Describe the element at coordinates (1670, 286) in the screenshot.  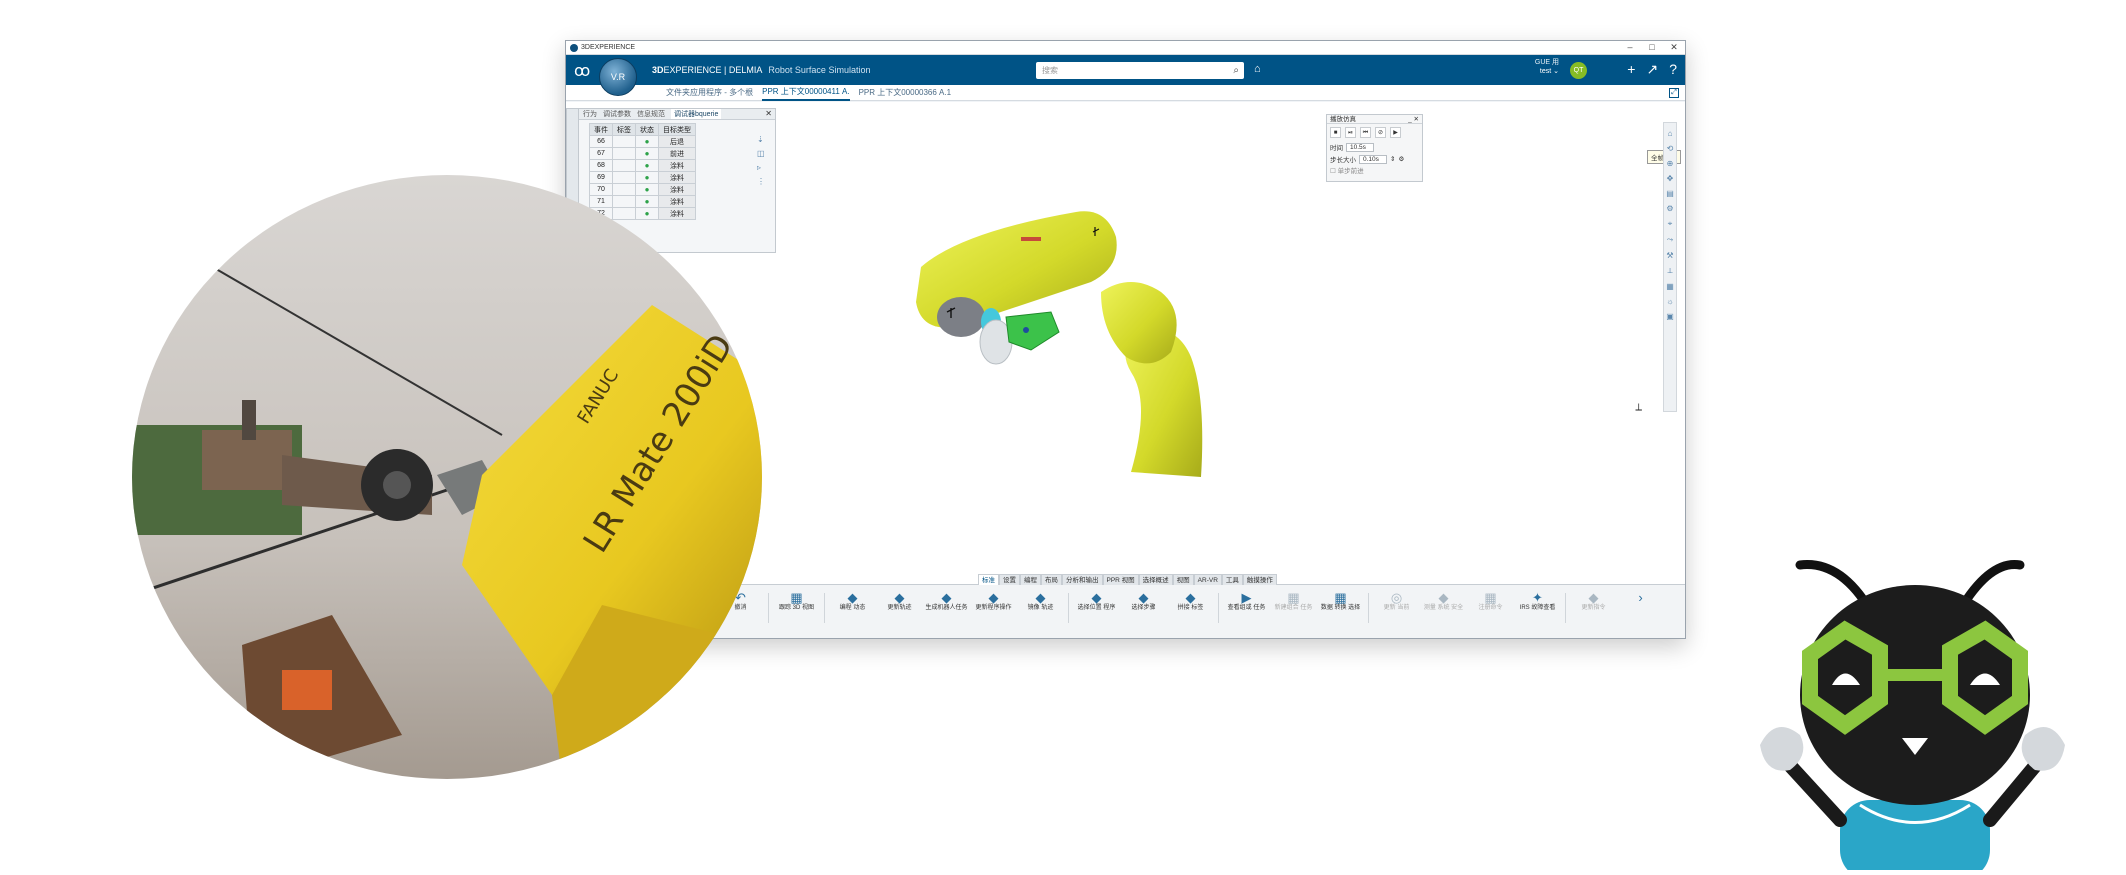
I see `grid-icon: ▦` at that location.